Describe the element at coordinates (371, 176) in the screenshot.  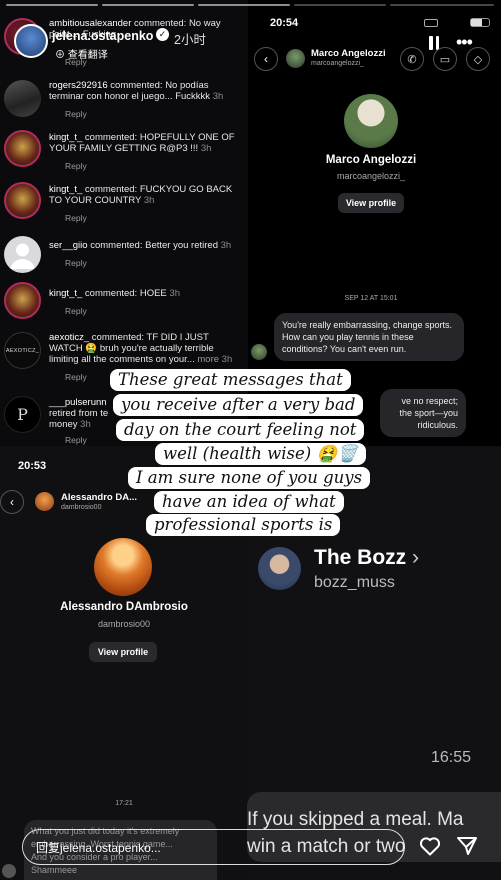
I see `profile-handle: marcoangelozzi_` at that location.